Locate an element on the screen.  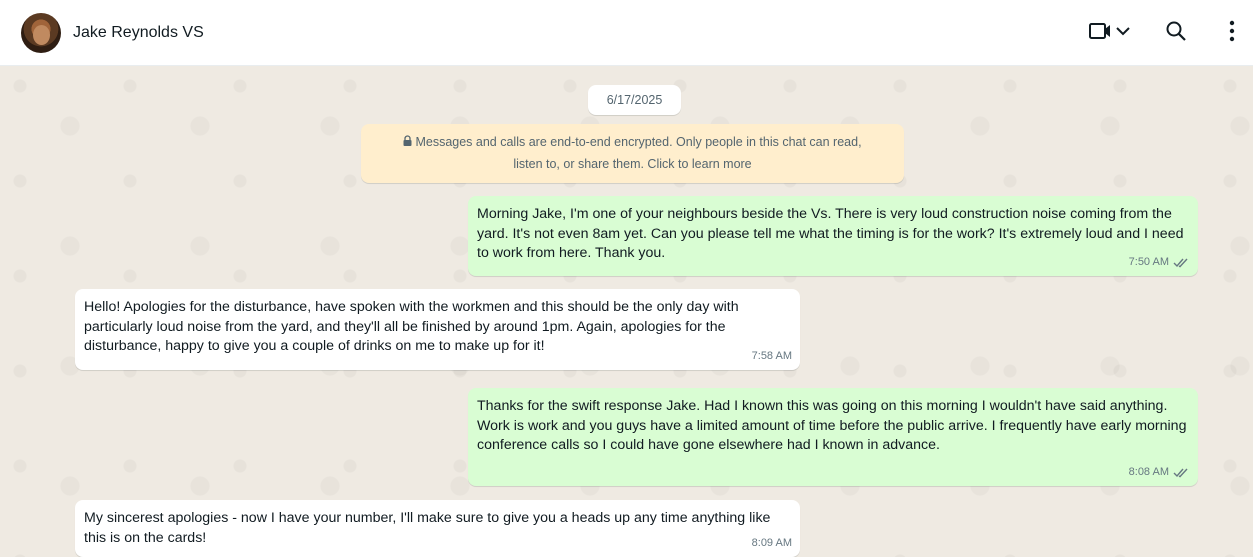
contact-avatar is located at coordinates (41, 32).